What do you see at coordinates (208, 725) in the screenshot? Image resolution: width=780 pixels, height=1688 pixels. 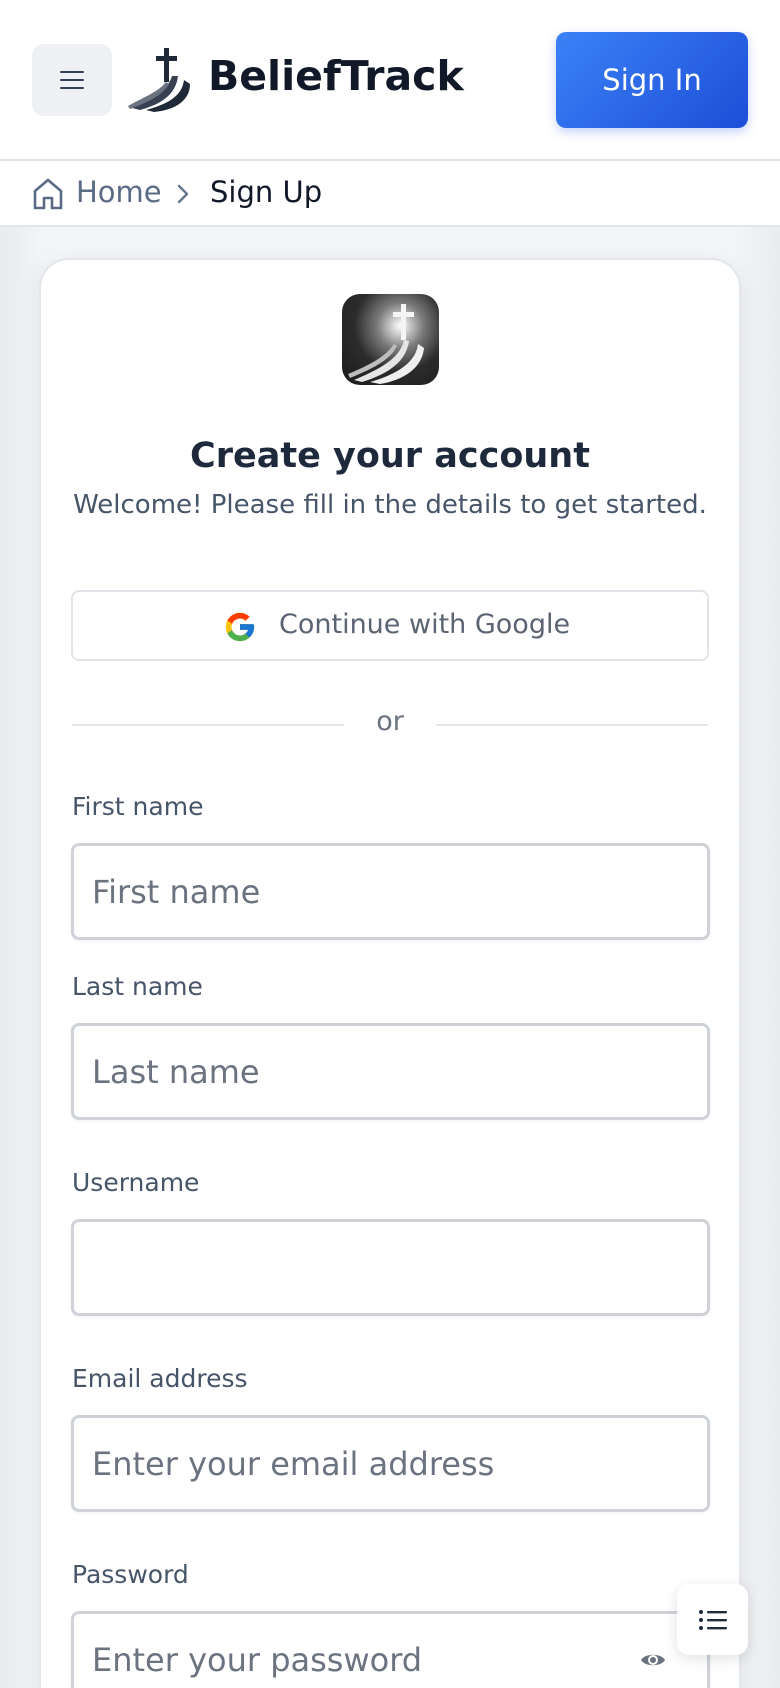 I see `divider-line-left` at bounding box center [208, 725].